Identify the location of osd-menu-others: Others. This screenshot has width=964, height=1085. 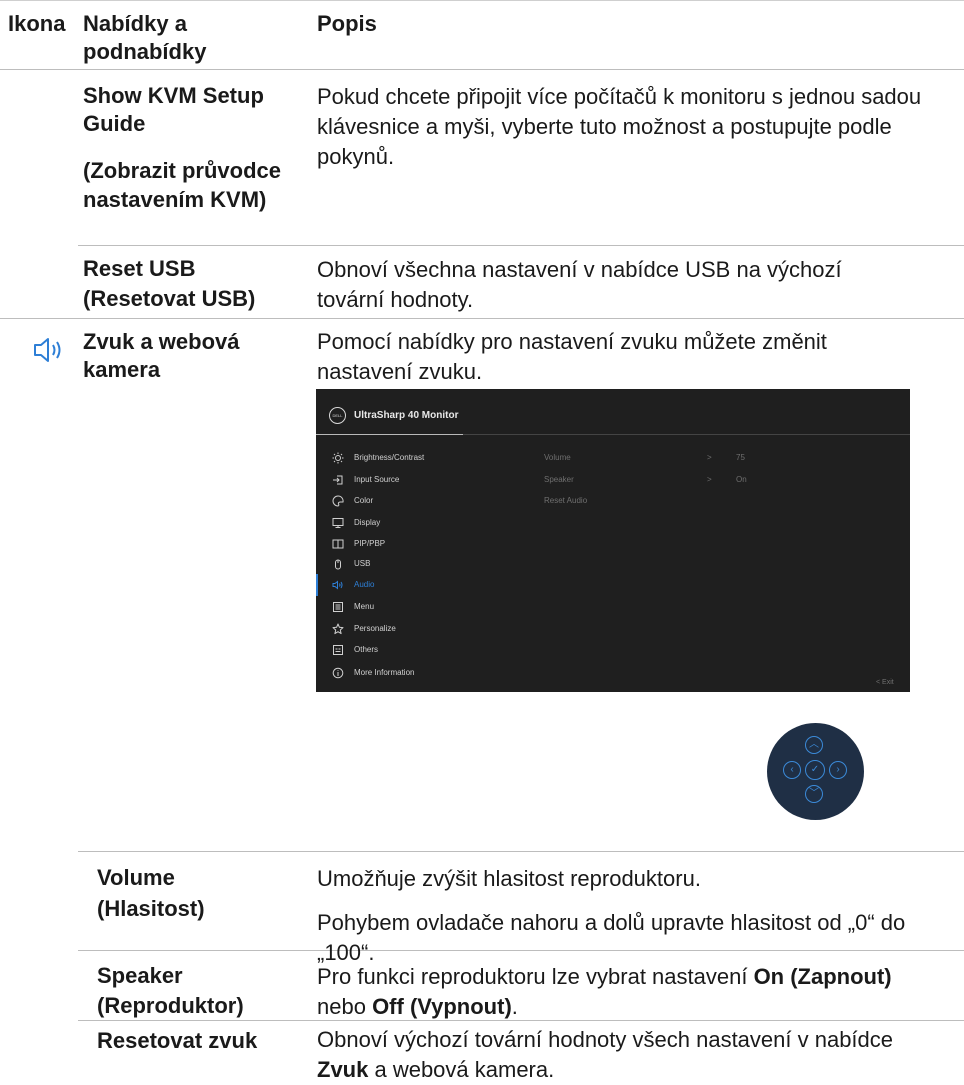
(432, 650).